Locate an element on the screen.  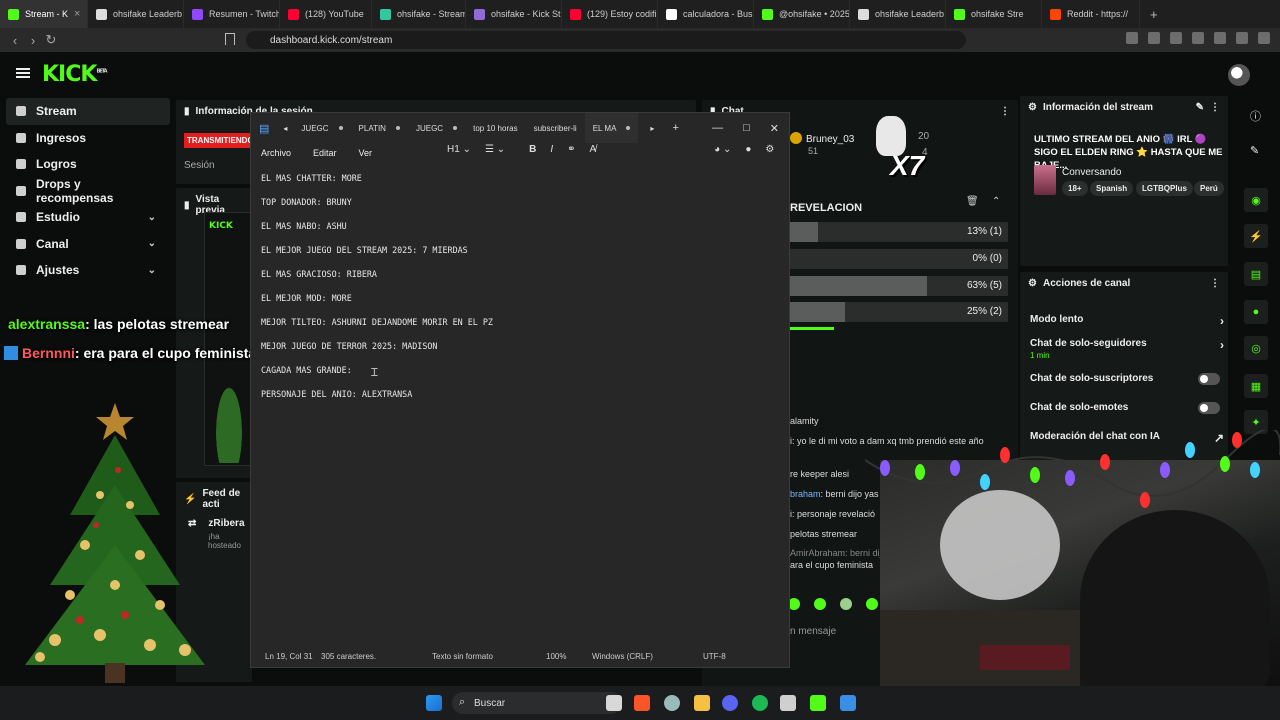
info-icon: ⓘ is located at coordinates (1255, 116).